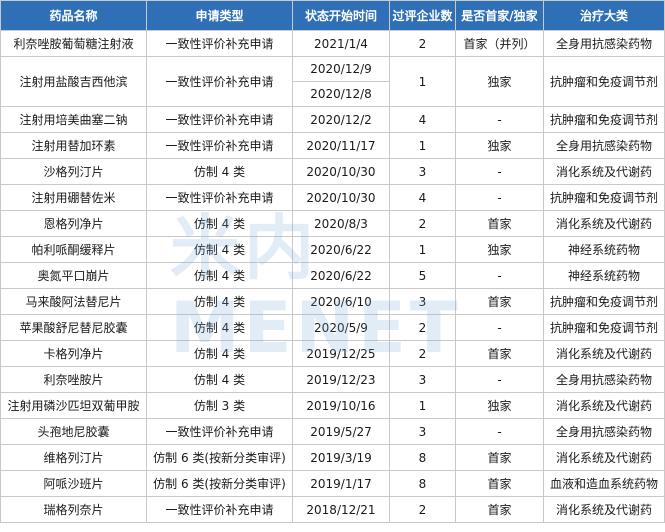 Image resolution: width=665 pixels, height=532 pixels. Describe the element at coordinates (219, 457) in the screenshot. I see `cell-application-type: 仿制 6 类(按新分类审评)` at that location.